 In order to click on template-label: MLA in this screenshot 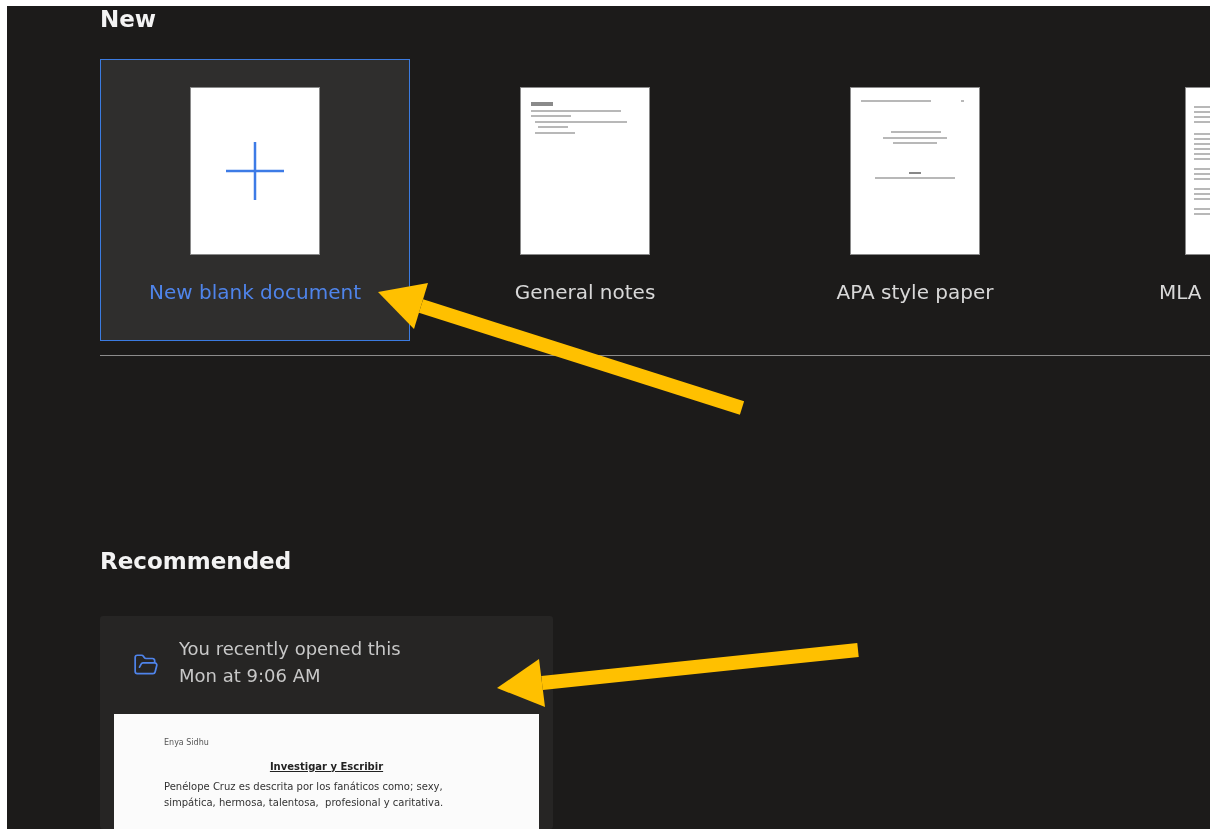, I will do `click(1180, 292)`.